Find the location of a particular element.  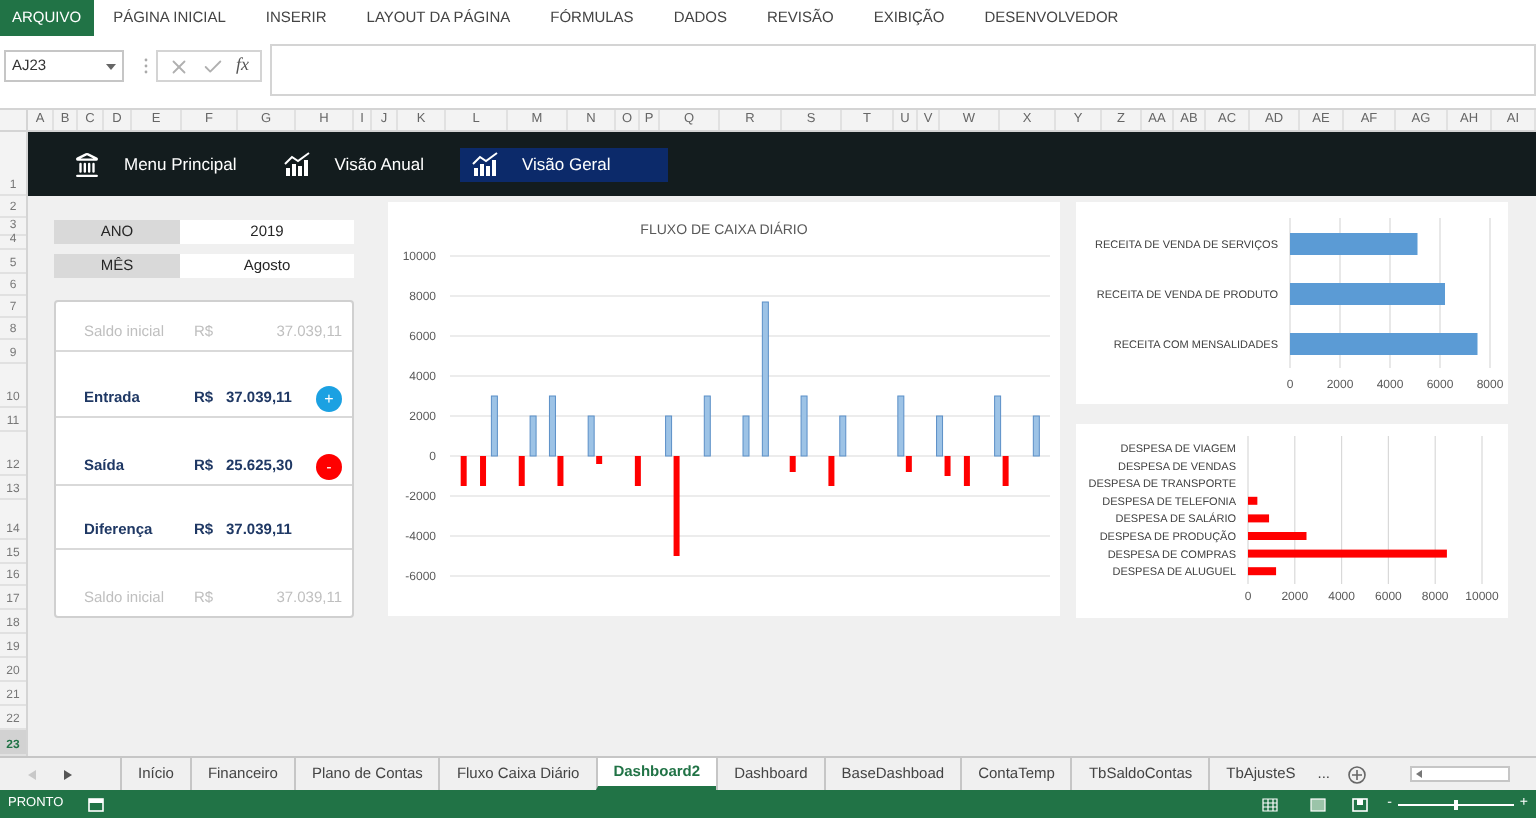

insert-function-button: fx is located at coordinates (242, 66).